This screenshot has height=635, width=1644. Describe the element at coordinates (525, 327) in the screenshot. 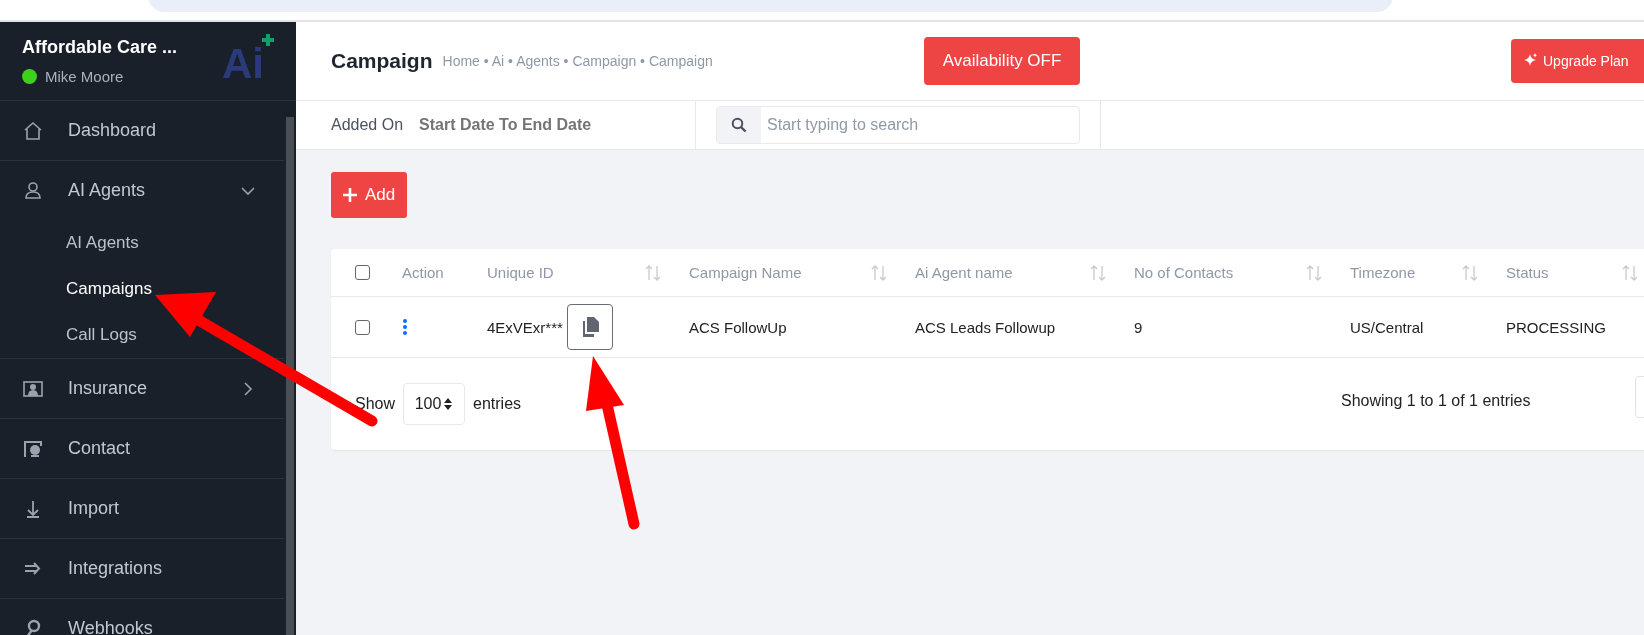

I see `table-cell: 4ExVExr***` at that location.